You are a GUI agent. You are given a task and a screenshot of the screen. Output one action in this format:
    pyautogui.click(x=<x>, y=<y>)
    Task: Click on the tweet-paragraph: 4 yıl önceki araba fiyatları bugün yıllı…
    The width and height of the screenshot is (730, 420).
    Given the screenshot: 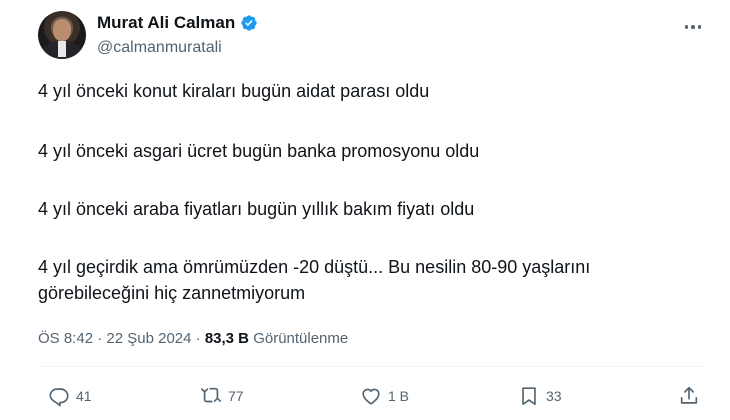 What is the action you would take?
    pyautogui.click(x=256, y=209)
    